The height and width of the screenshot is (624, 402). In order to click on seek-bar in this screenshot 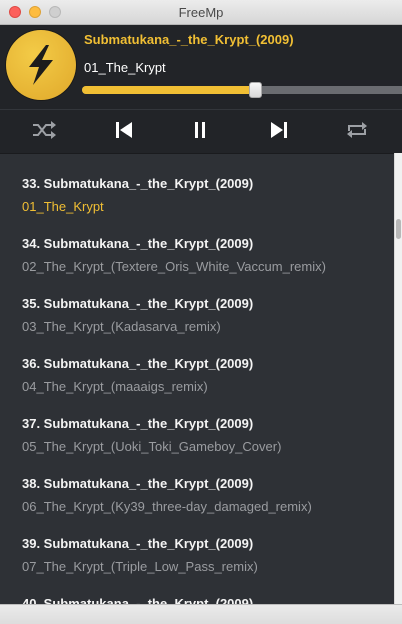, I will do `click(242, 90)`.